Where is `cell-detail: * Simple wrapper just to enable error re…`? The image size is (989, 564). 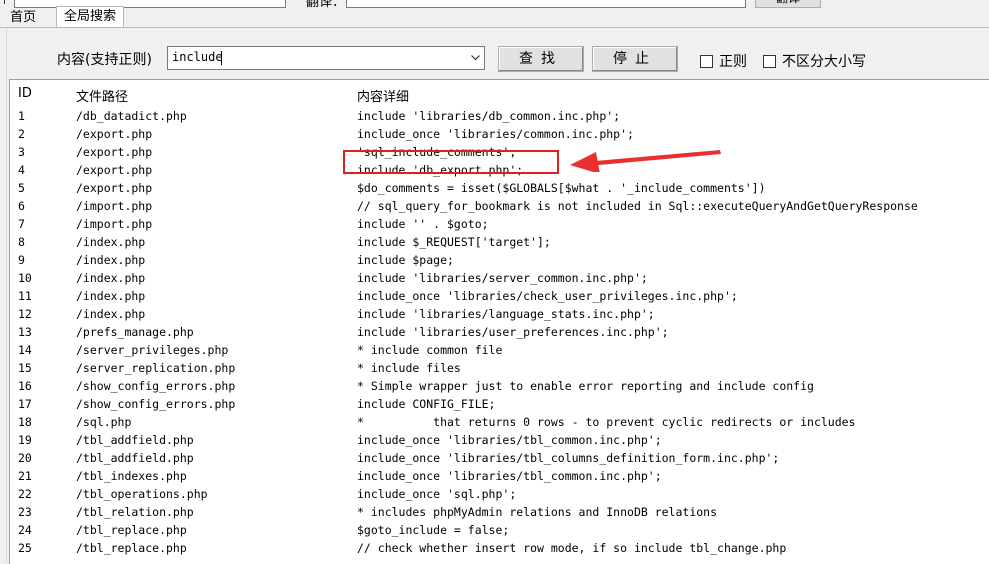 cell-detail: * Simple wrapper just to enable error re… is located at coordinates (585, 386).